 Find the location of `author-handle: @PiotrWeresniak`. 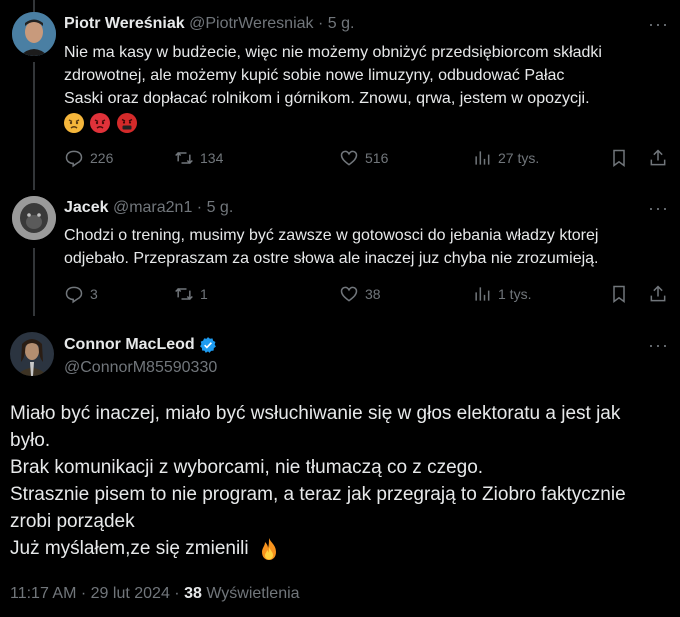

author-handle: @PiotrWeresniak is located at coordinates (251, 23).